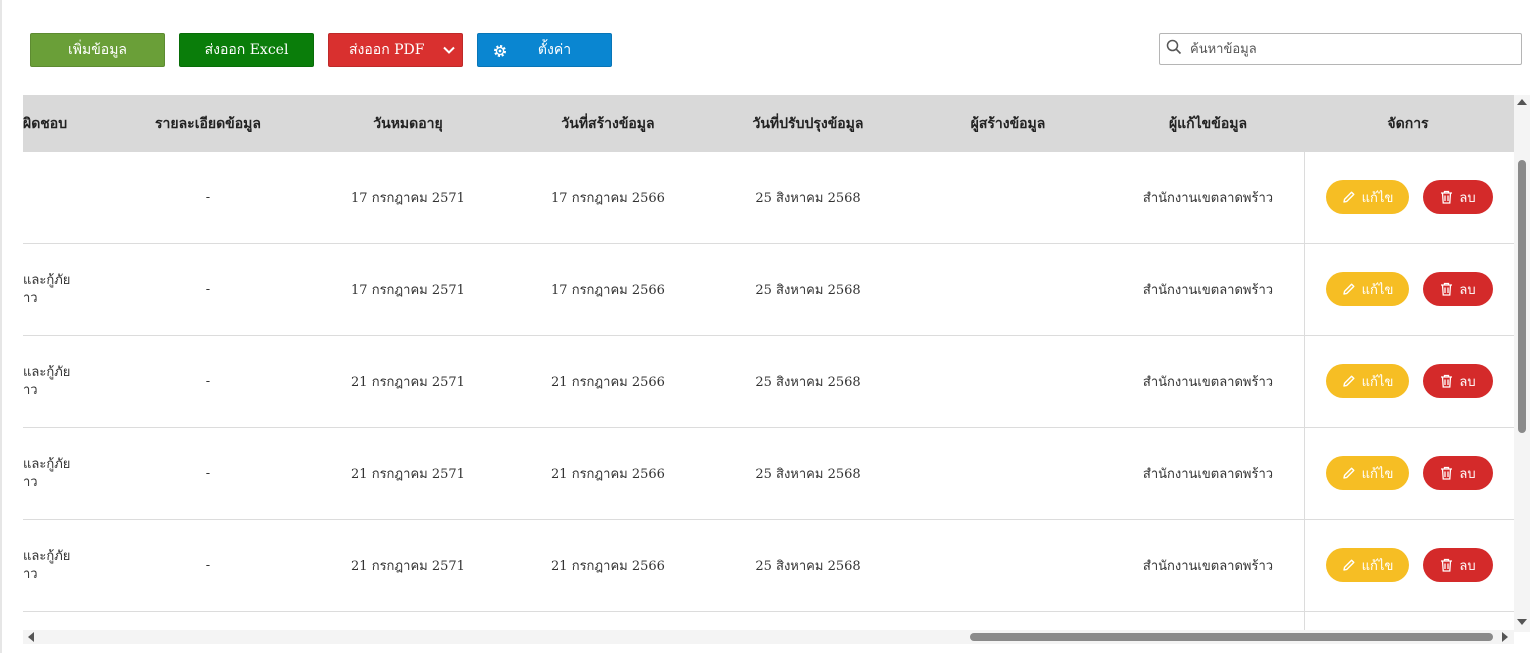 The width and height of the screenshot is (1538, 653). What do you see at coordinates (1522, 622) in the screenshot?
I see `scroll-down-arrow-icon` at bounding box center [1522, 622].